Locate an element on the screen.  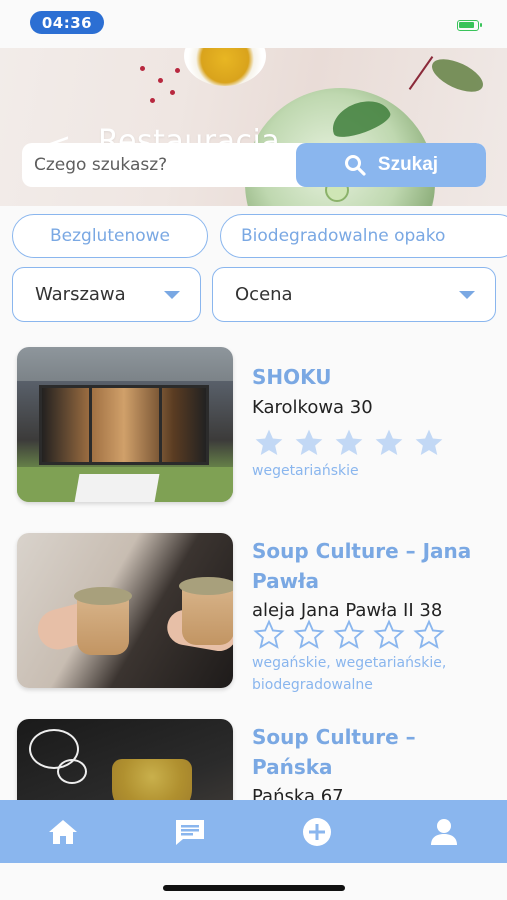
battery-icon is located at coordinates (469, 25).